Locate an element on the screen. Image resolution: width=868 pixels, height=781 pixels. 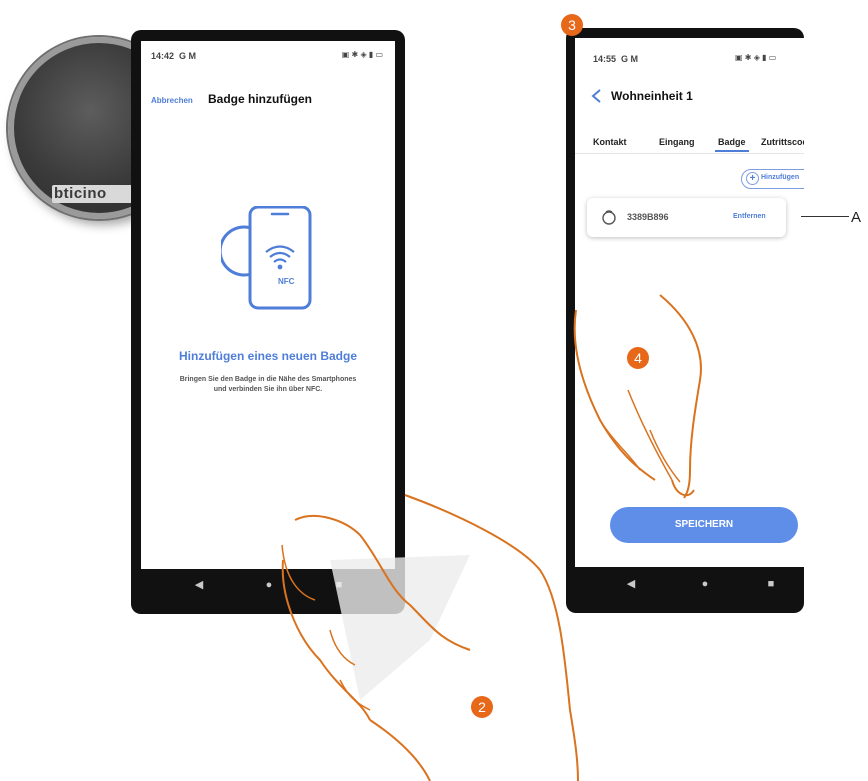
step-2-marker: 2 is located at coordinates (482, 707).